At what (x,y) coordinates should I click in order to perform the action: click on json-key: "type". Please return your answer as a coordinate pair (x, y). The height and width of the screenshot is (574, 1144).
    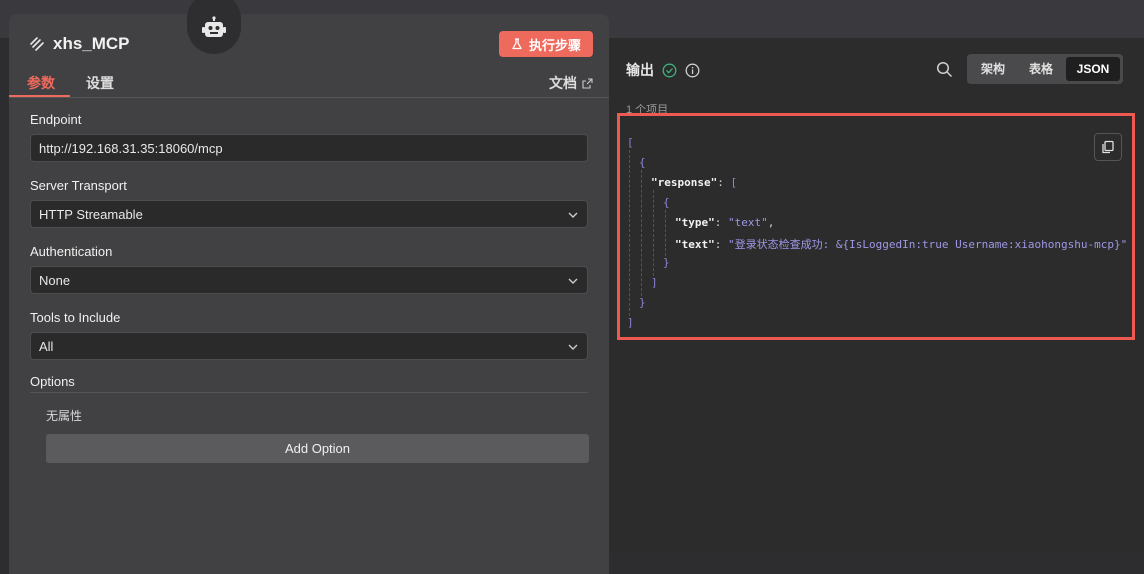
    Looking at the image, I should click on (695, 222).